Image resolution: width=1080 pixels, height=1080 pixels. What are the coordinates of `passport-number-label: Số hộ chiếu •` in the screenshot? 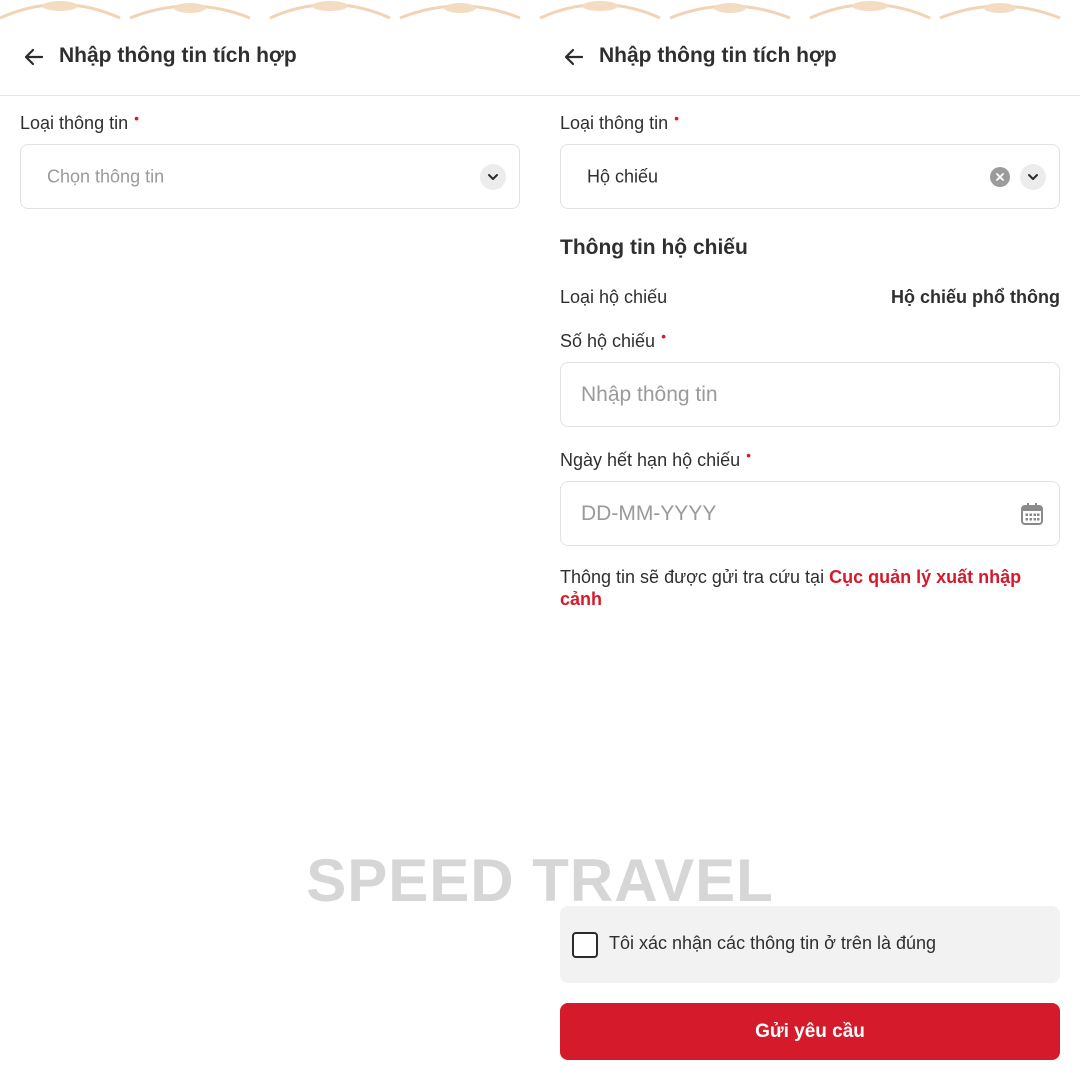 It's located at (613, 340).